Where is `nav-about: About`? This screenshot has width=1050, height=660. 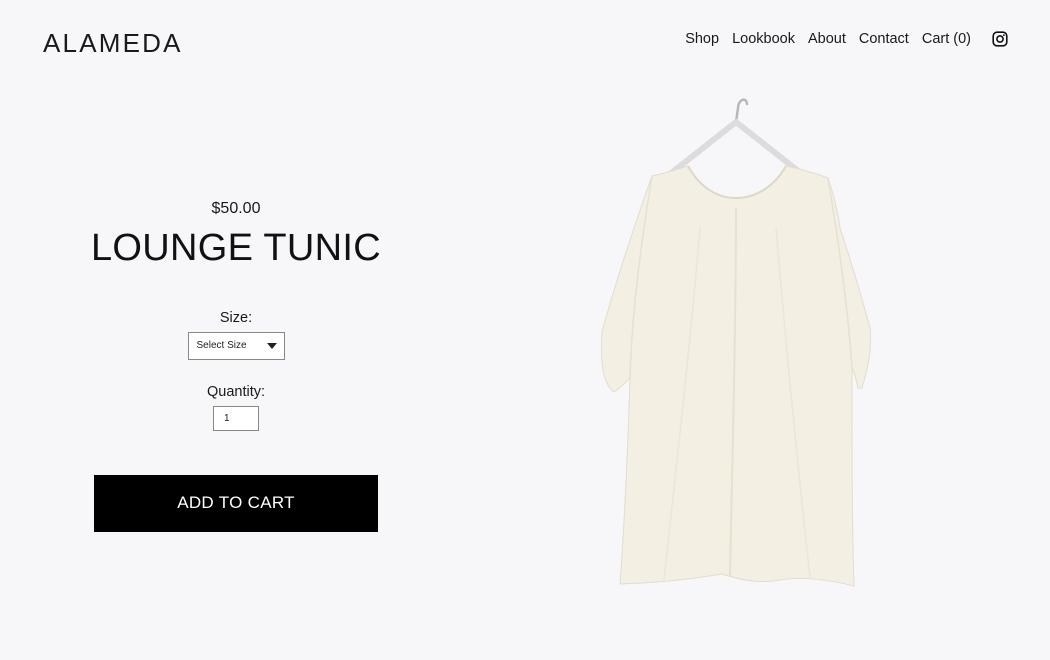
nav-about: About is located at coordinates (827, 39).